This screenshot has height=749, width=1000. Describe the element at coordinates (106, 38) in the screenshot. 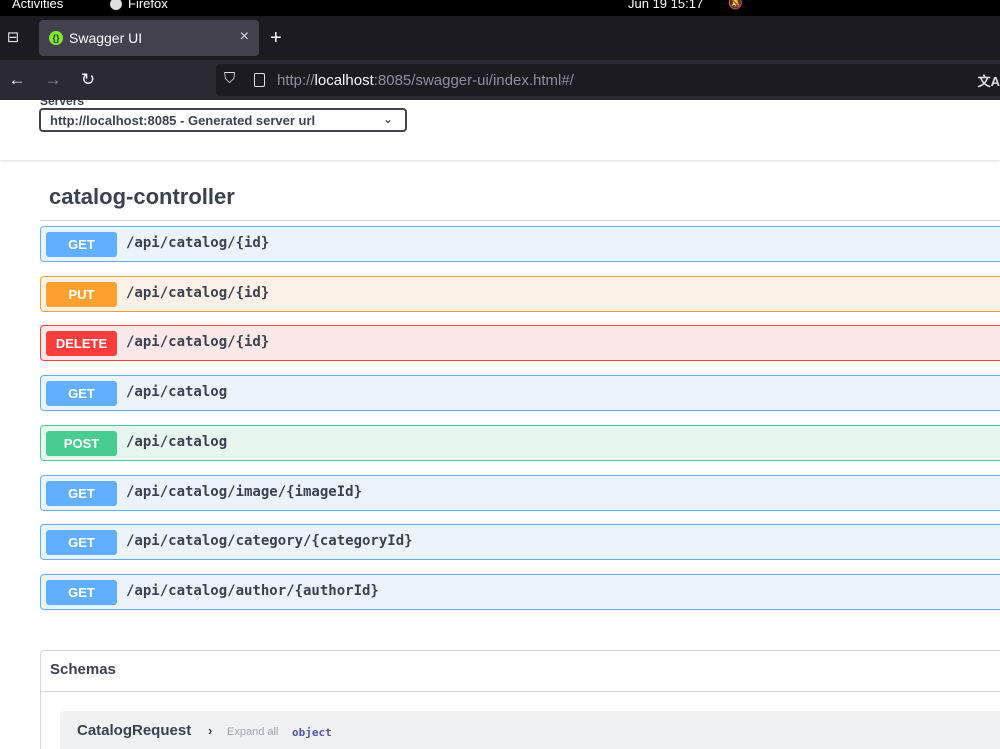

I see `tab-title: Swagger UI` at that location.